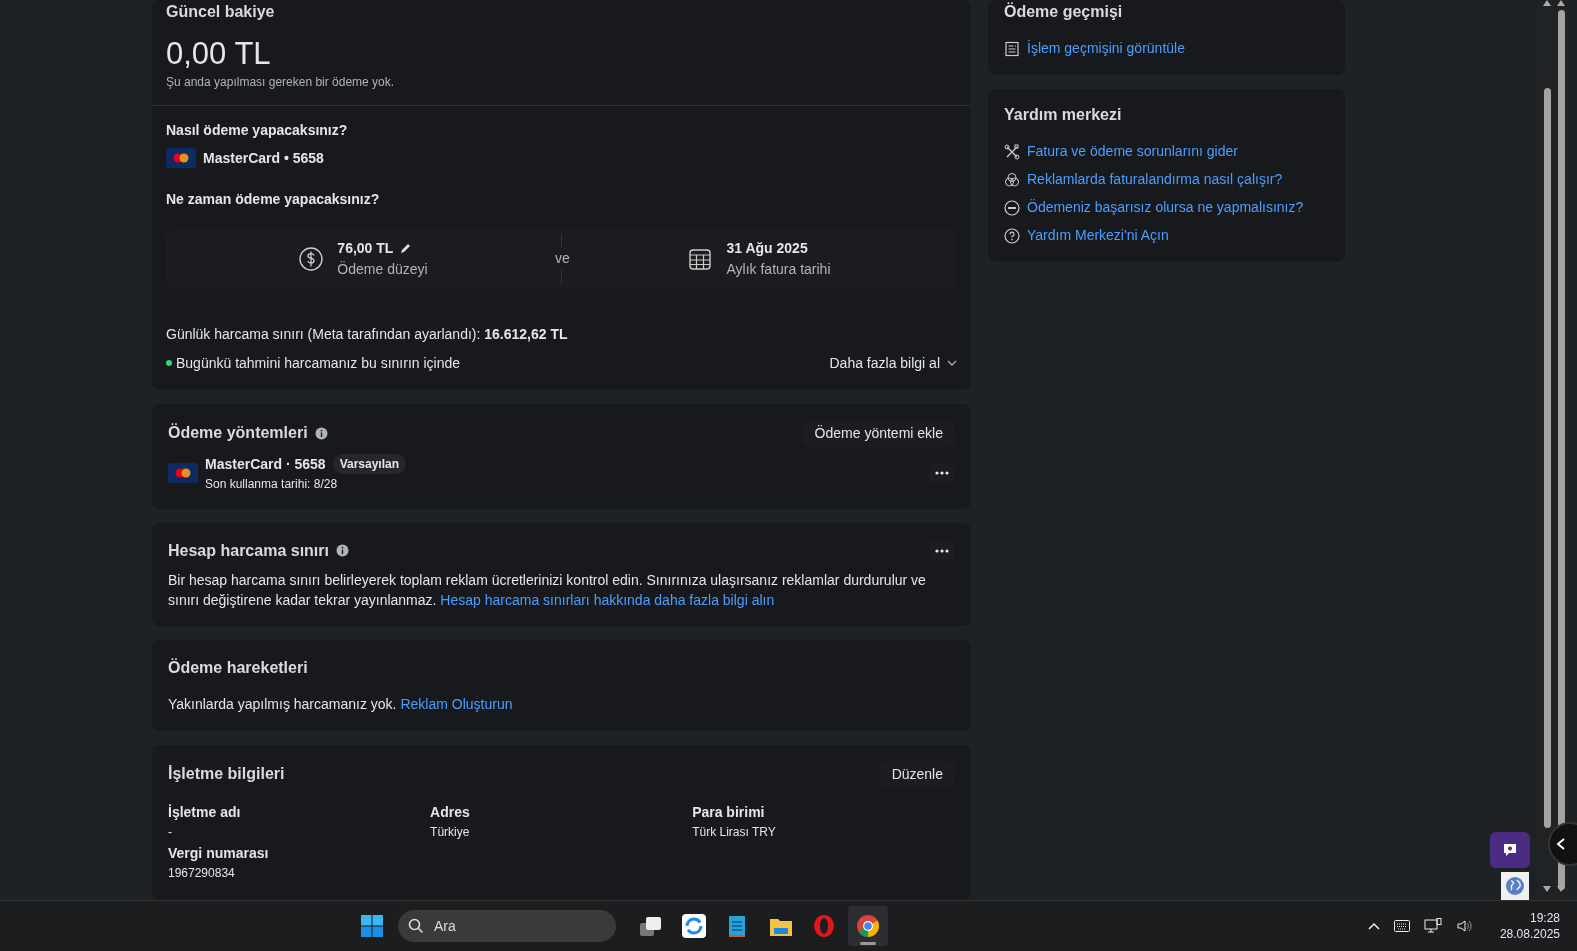 The height and width of the screenshot is (951, 1577). I want to click on network-icon, so click(1432, 926).